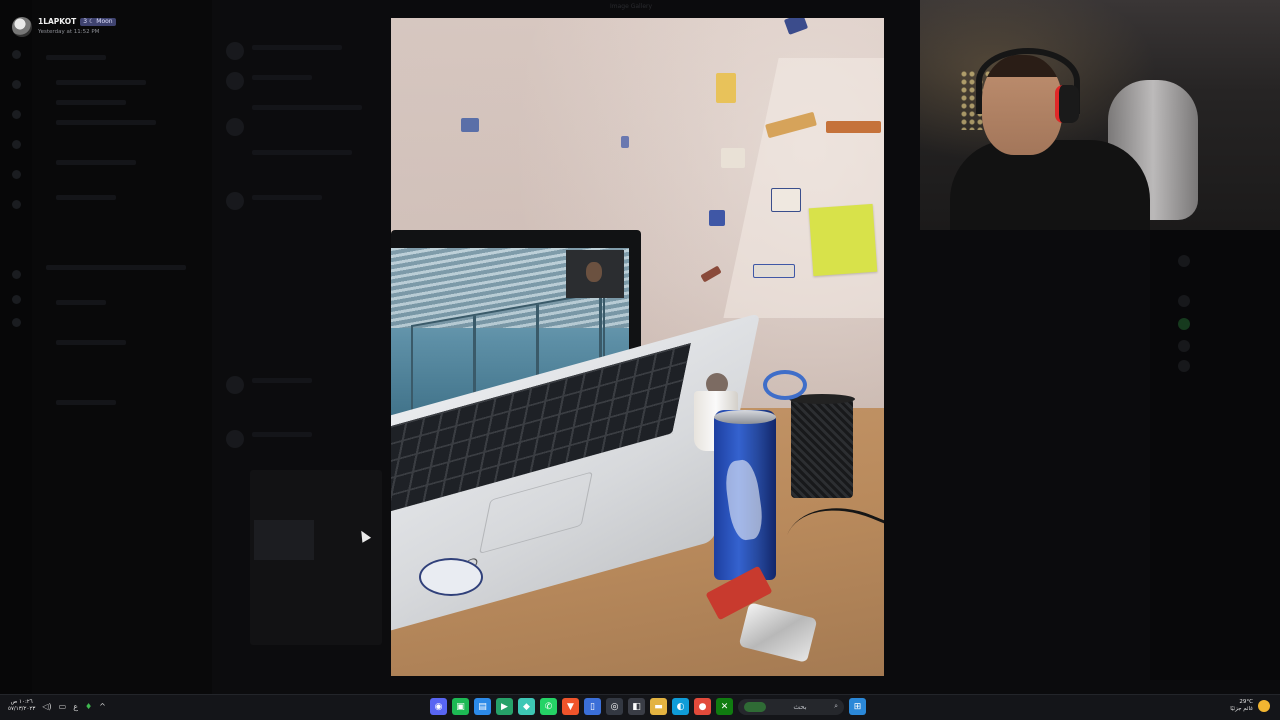 This screenshot has height=720, width=1280. What do you see at coordinates (614, 706) in the screenshot?
I see `obs-icon: ◎` at bounding box center [614, 706].